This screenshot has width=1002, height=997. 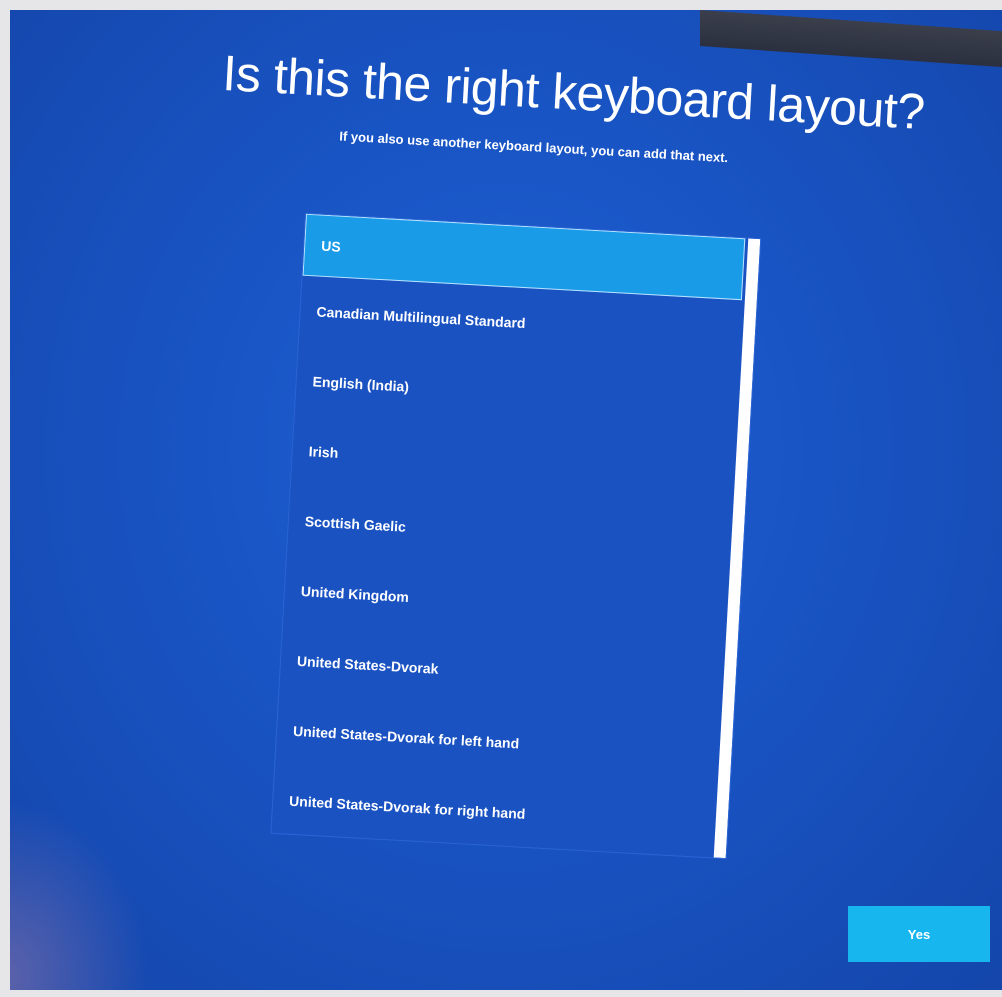 What do you see at coordinates (323, 452) in the screenshot?
I see `list-item-label: Irish` at bounding box center [323, 452].